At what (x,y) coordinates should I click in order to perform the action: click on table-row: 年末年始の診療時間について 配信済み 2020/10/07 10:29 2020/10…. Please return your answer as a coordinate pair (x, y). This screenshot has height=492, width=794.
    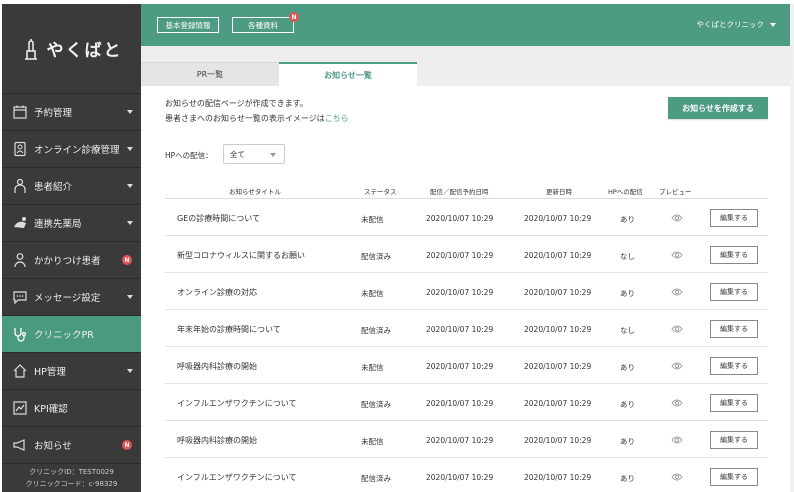
    Looking at the image, I should click on (466, 328).